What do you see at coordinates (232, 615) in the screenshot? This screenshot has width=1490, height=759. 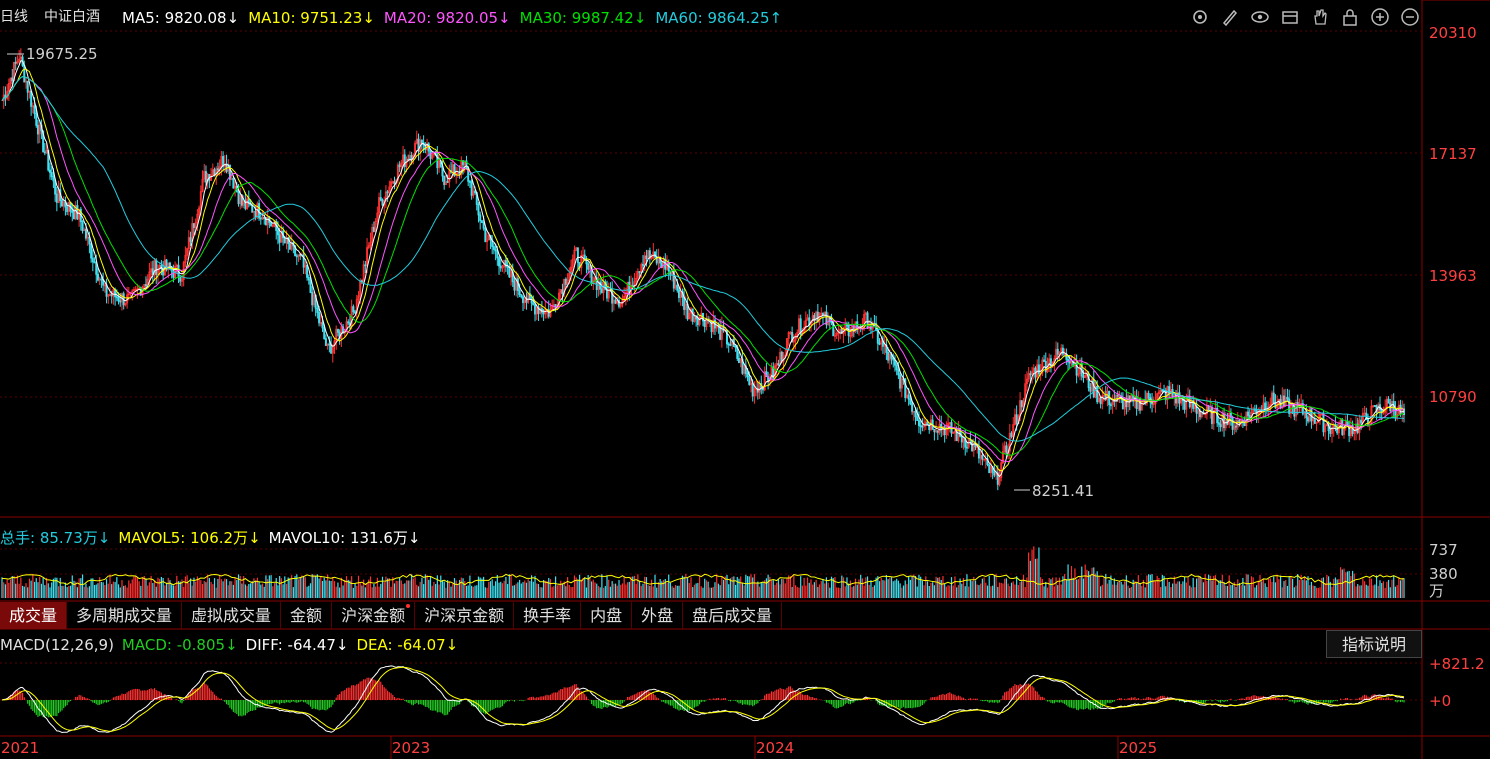 I see `tab-2: 虚拟成交量` at bounding box center [232, 615].